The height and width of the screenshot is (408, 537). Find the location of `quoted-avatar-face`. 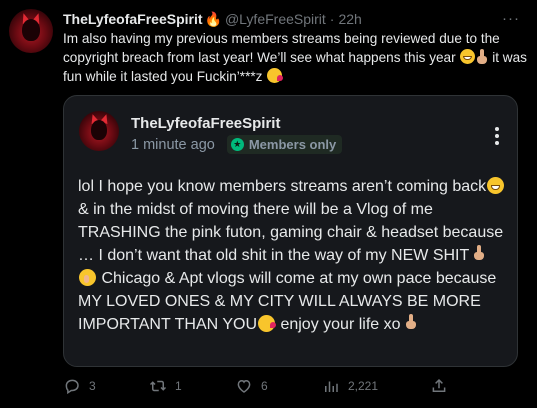

quoted-avatar-face is located at coordinates (99, 130).